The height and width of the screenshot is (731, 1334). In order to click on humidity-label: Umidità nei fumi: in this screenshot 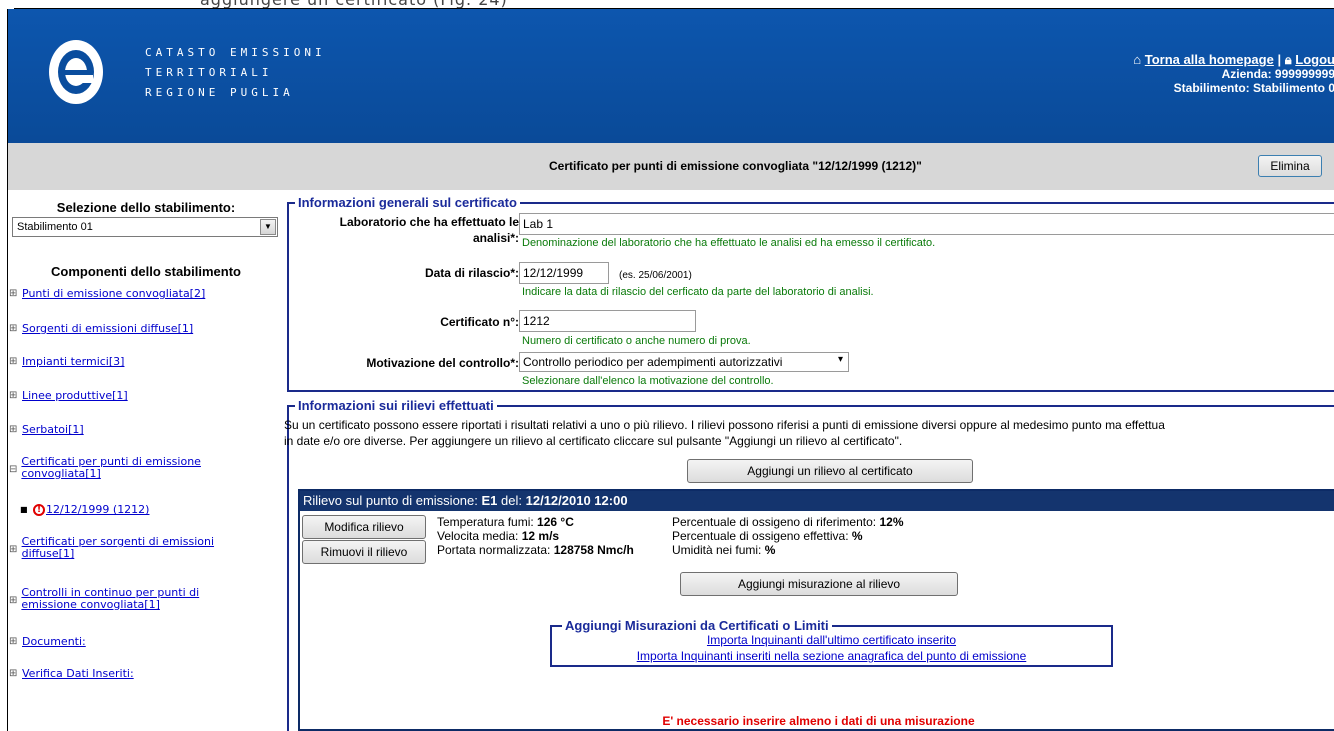, I will do `click(717, 550)`.